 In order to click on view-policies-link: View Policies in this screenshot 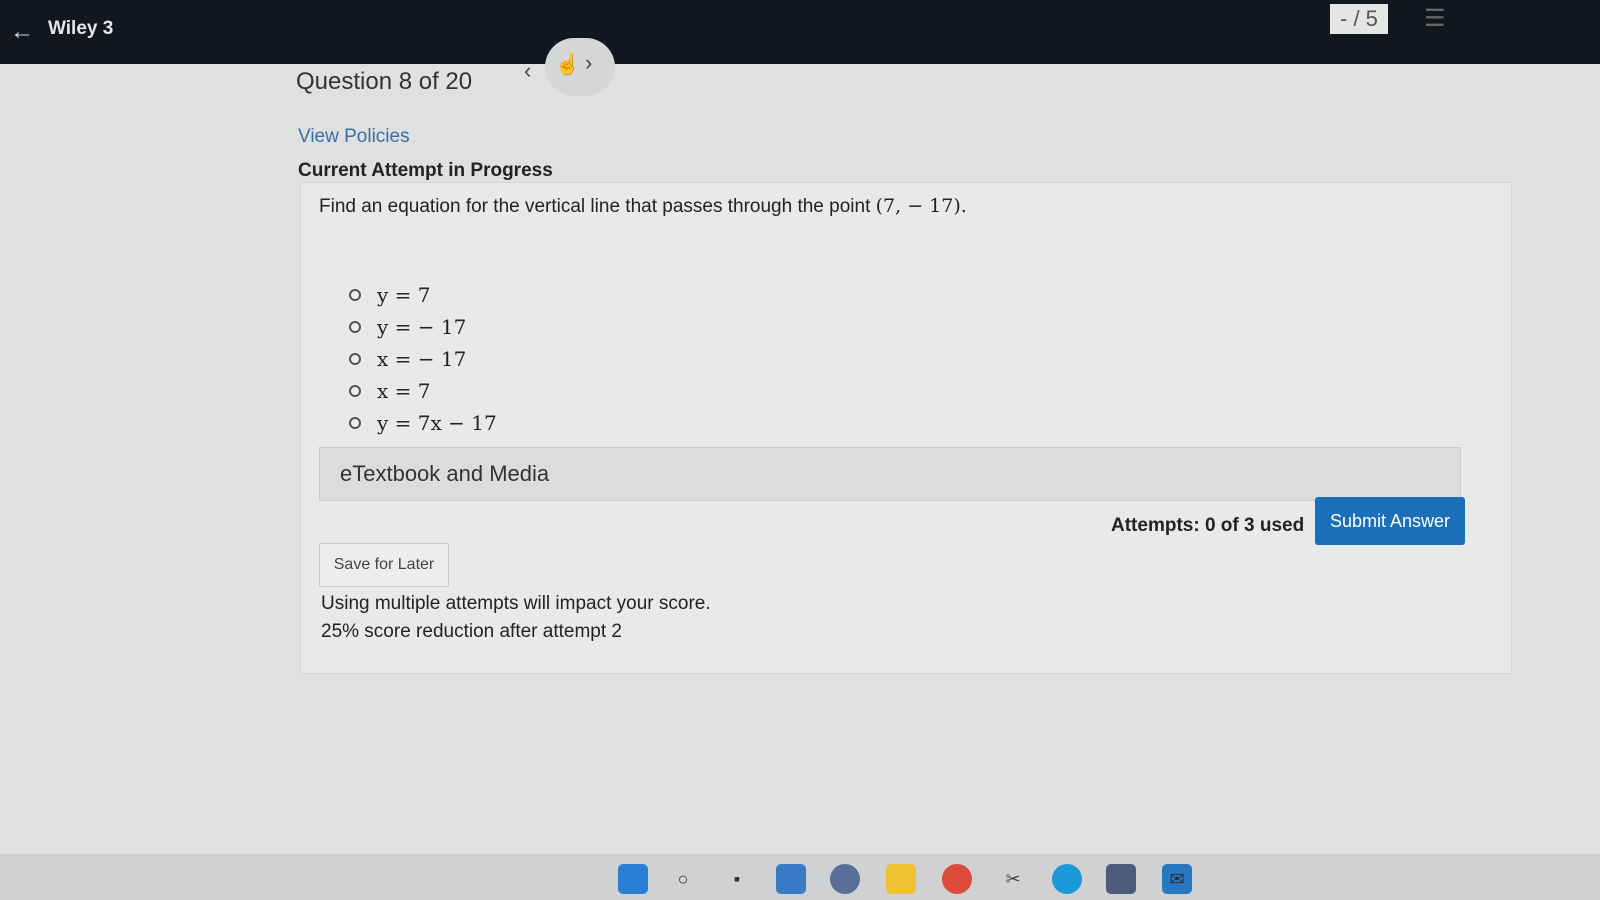, I will do `click(354, 137)`.